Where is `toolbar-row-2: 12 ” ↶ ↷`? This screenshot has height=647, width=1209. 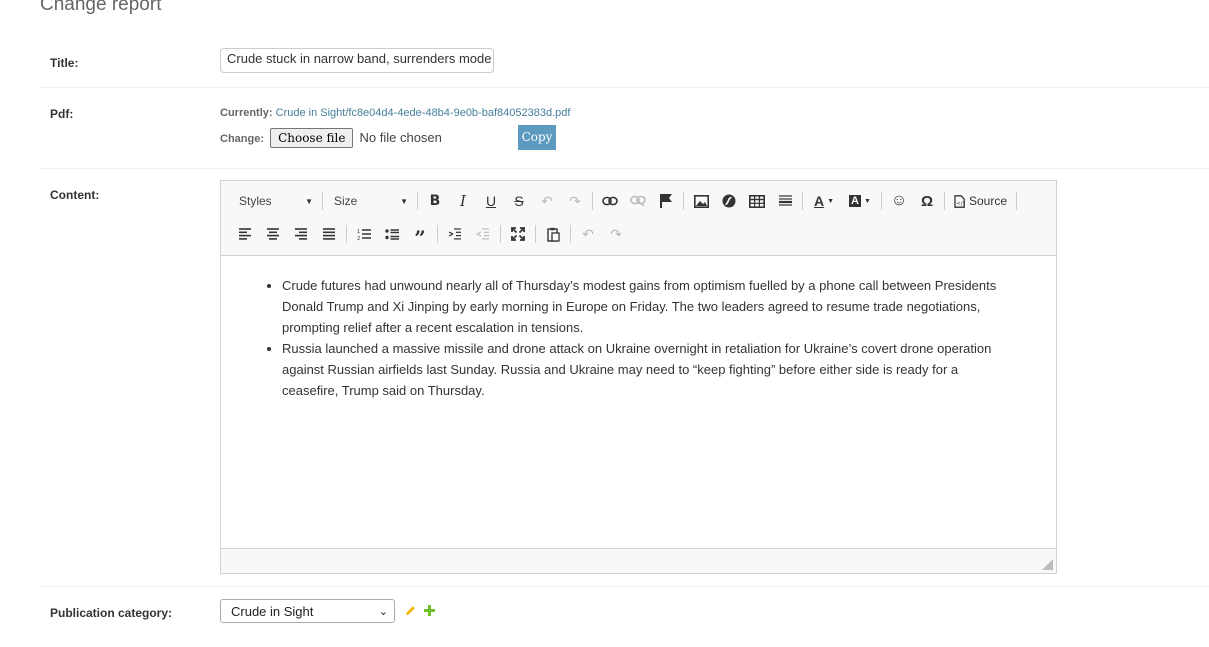 toolbar-row-2: 12 ” ↶ ↷ is located at coordinates (430, 235).